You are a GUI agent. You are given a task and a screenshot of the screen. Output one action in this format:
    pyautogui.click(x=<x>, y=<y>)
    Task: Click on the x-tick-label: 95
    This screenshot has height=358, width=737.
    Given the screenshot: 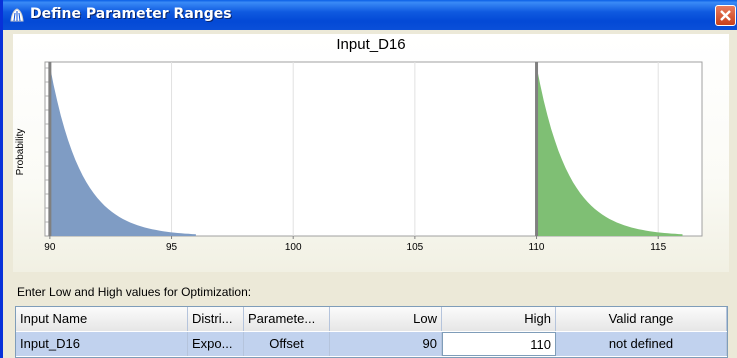 What is the action you would take?
    pyautogui.click(x=172, y=247)
    